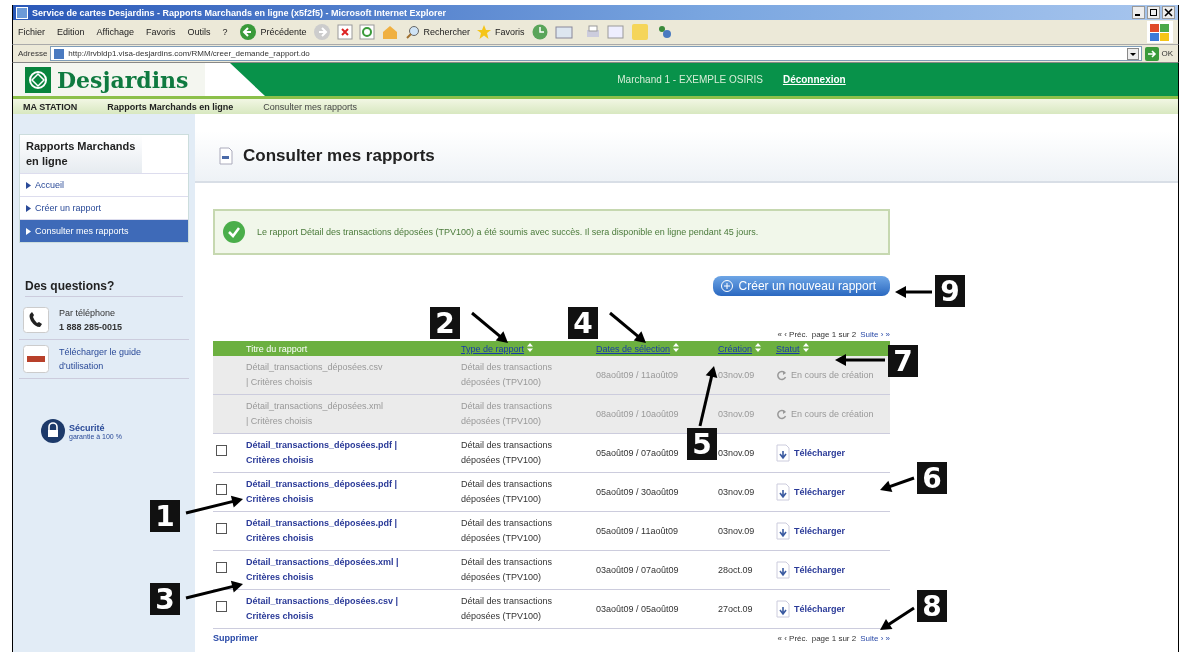 The height and width of the screenshot is (652, 1187). What do you see at coordinates (235, 638) in the screenshot?
I see `delete-link: Supprimer` at bounding box center [235, 638].